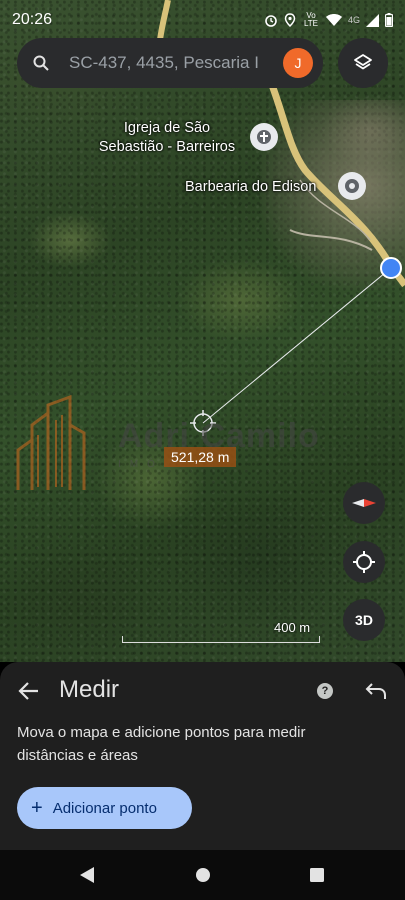 This screenshot has width=405, height=900. I want to click on sheet-title: Medir, so click(89, 689).